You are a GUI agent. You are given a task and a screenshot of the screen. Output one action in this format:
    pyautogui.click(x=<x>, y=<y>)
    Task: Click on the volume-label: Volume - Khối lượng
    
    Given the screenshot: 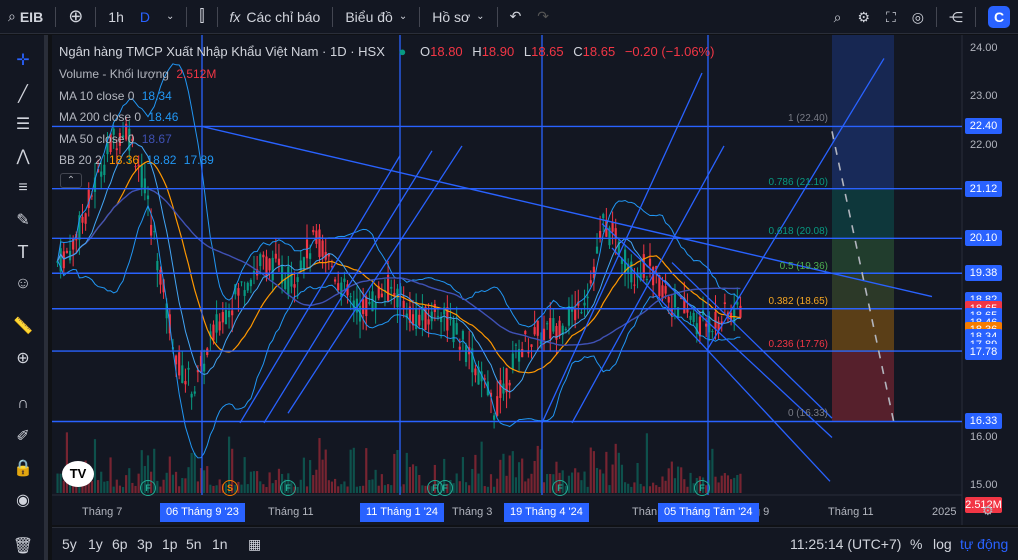 What is the action you would take?
    pyautogui.click(x=114, y=74)
    